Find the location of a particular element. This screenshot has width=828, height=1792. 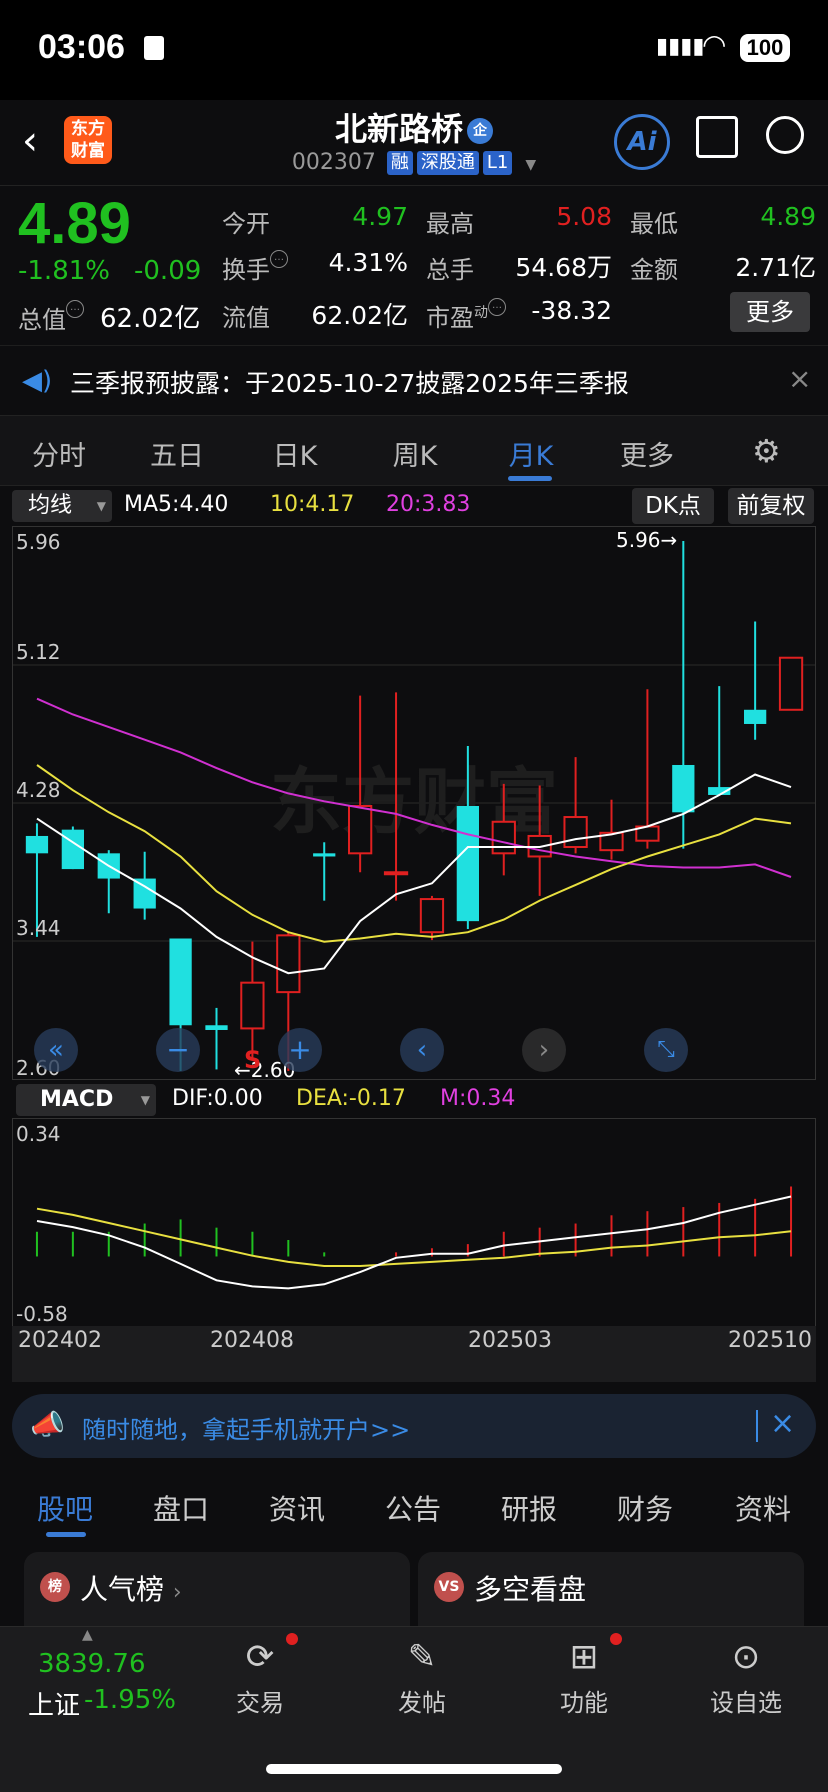

dea-line is located at coordinates (414, 1237).